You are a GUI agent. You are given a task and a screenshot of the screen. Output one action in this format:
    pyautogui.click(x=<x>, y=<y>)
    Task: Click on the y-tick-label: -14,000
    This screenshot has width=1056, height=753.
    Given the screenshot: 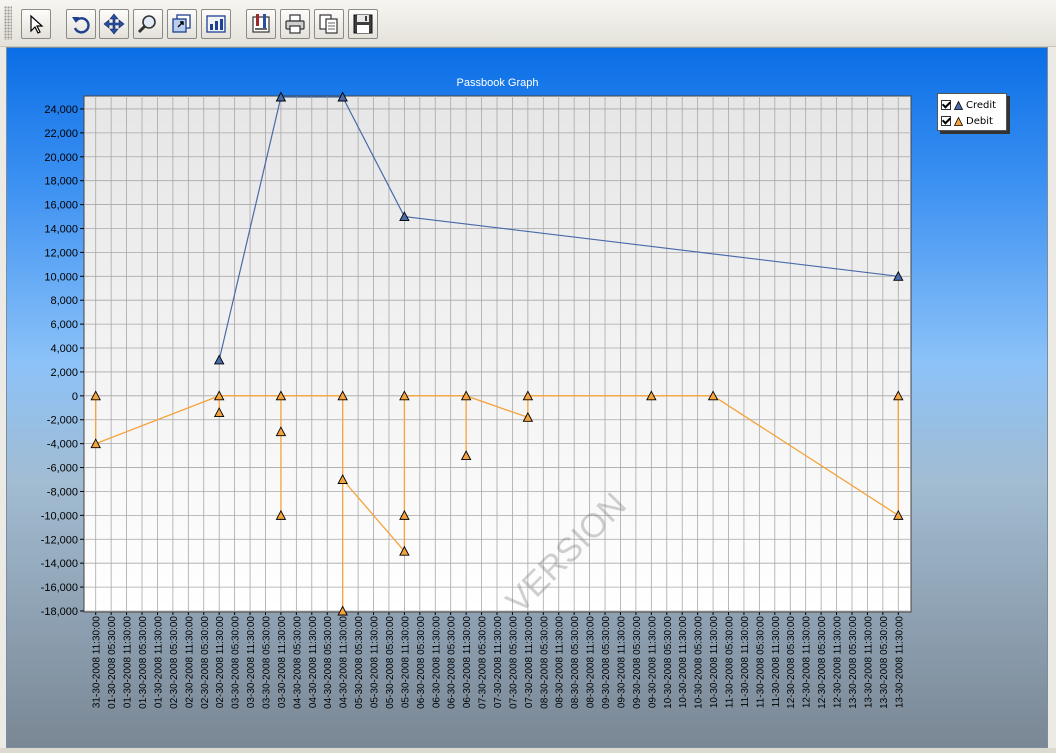 What is the action you would take?
    pyautogui.click(x=59, y=564)
    